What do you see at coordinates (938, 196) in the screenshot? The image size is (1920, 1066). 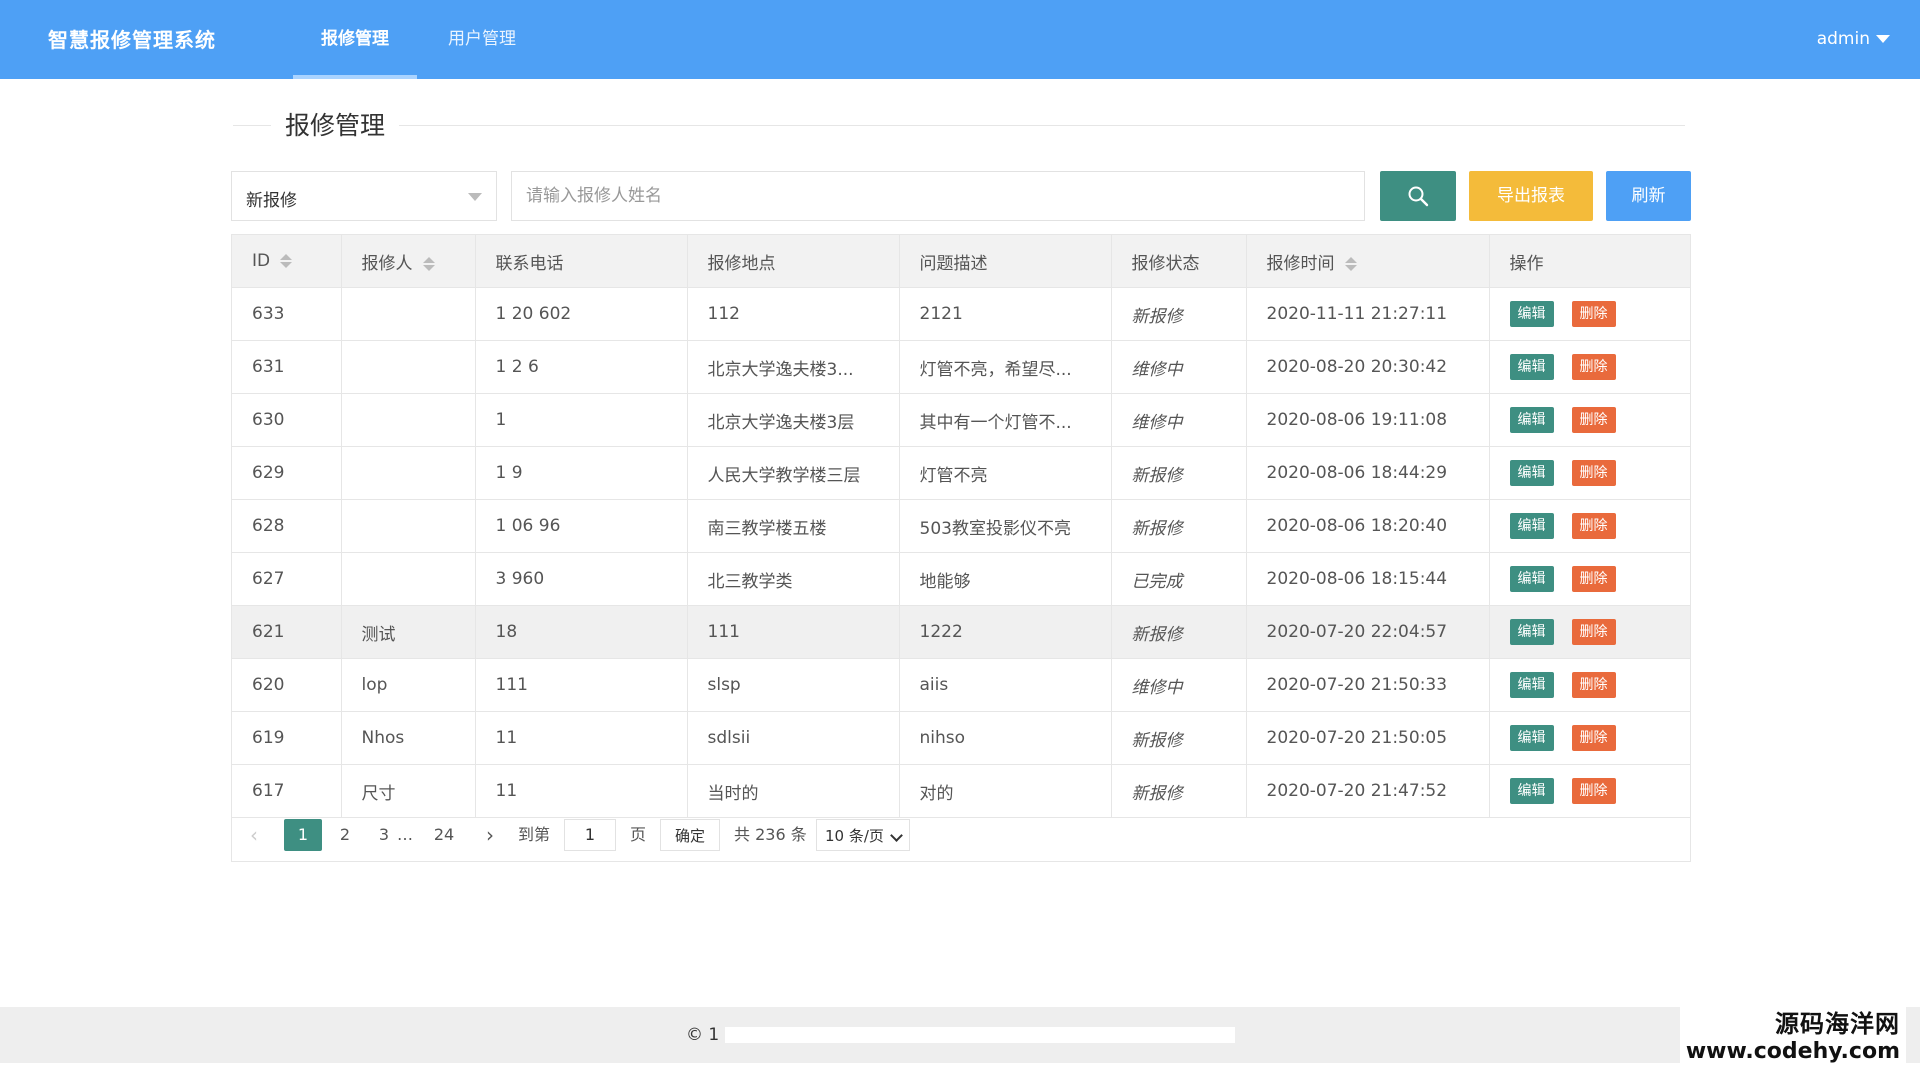 I see `reporter-search-input` at bounding box center [938, 196].